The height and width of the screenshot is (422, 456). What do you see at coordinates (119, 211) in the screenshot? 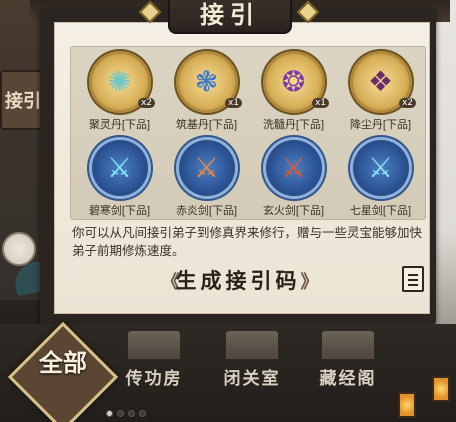
I see `item-name: 碧寒剑[下品]` at bounding box center [119, 211].